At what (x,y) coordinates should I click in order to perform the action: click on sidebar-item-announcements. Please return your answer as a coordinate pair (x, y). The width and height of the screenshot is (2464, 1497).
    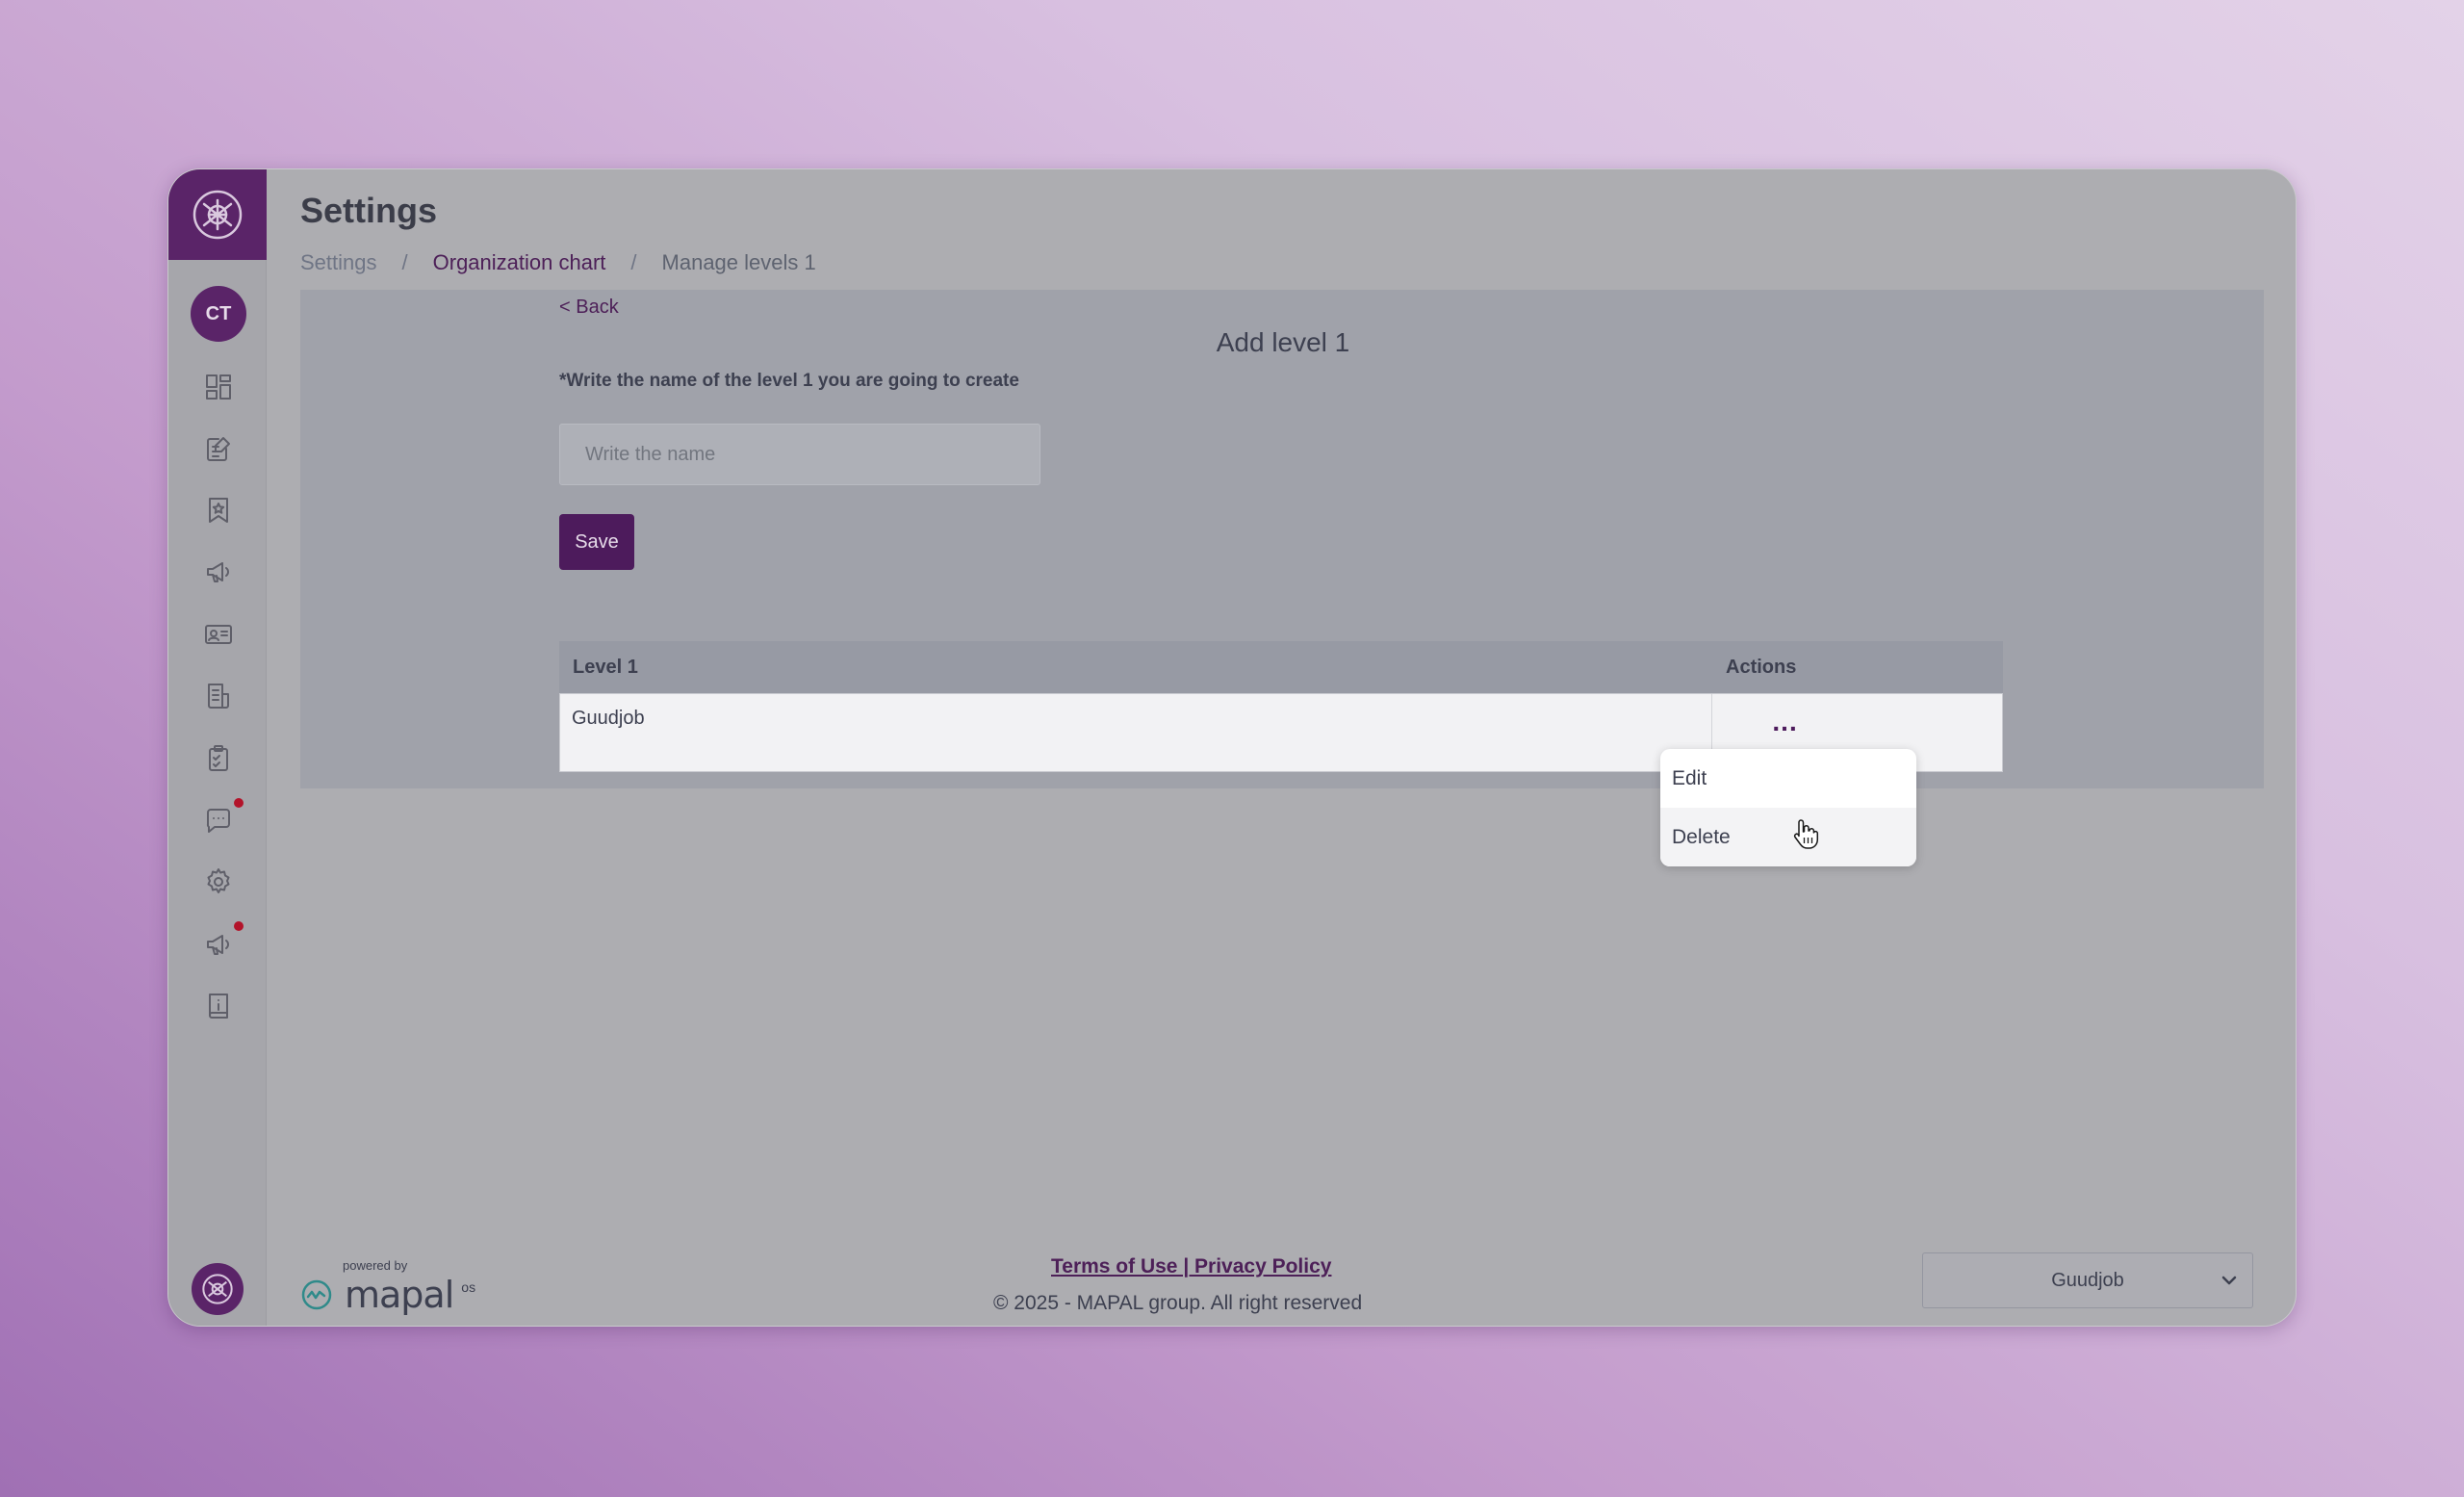
    Looking at the image, I should click on (218, 944).